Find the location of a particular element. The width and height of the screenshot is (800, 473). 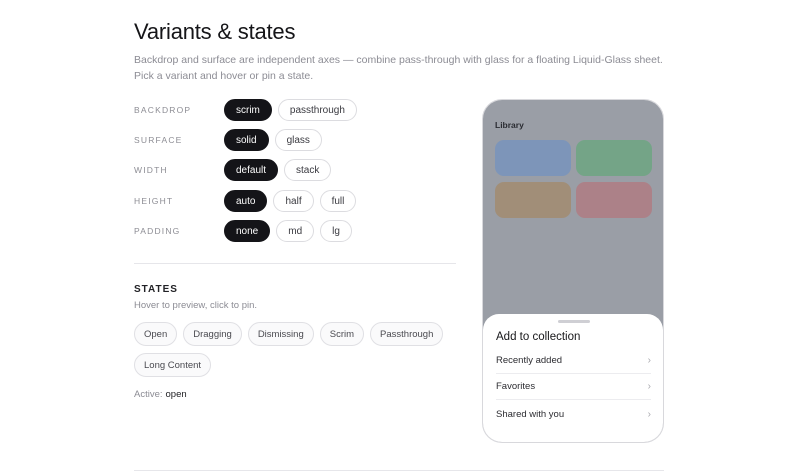

states-hint: Hover to preview, click to pin. is located at coordinates (196, 305).